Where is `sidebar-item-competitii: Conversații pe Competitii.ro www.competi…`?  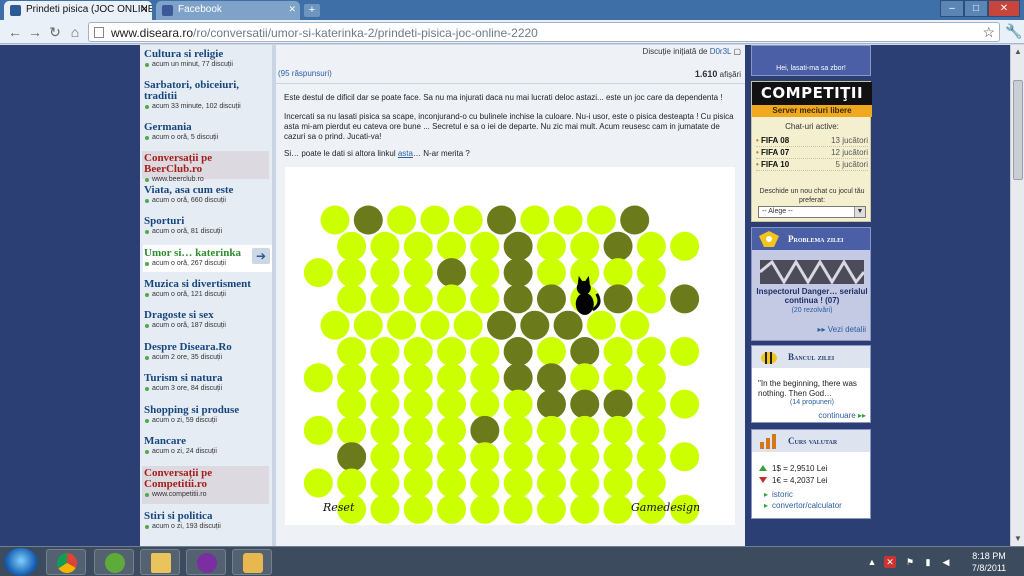
sidebar-item-competitii: Conversații pe Competitii.ro www.competi… is located at coordinates (205, 485).